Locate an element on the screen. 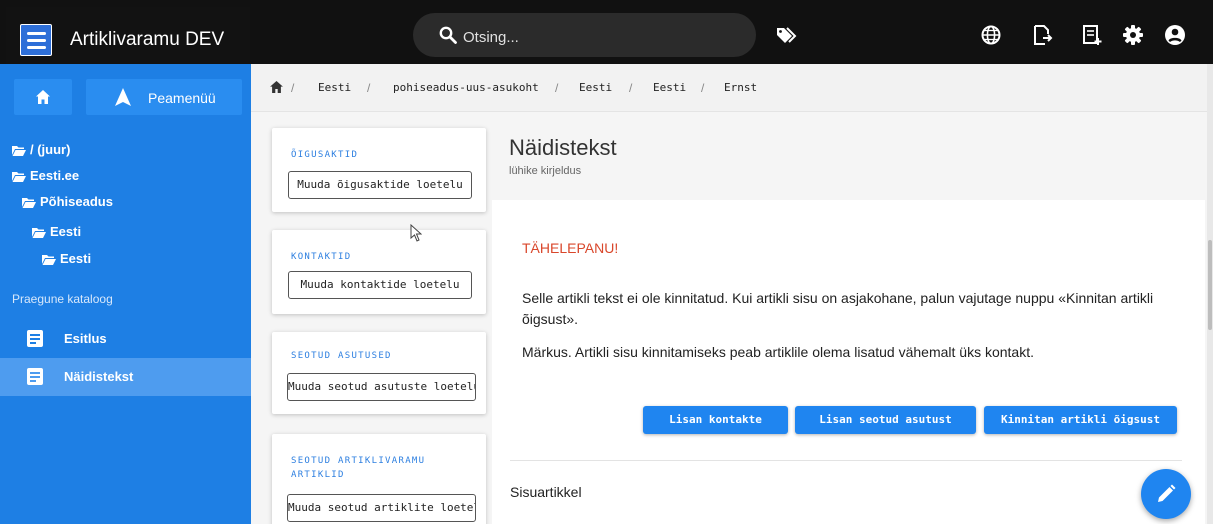  tree-item-eesti-ee: Eesti.ee is located at coordinates (45, 178).